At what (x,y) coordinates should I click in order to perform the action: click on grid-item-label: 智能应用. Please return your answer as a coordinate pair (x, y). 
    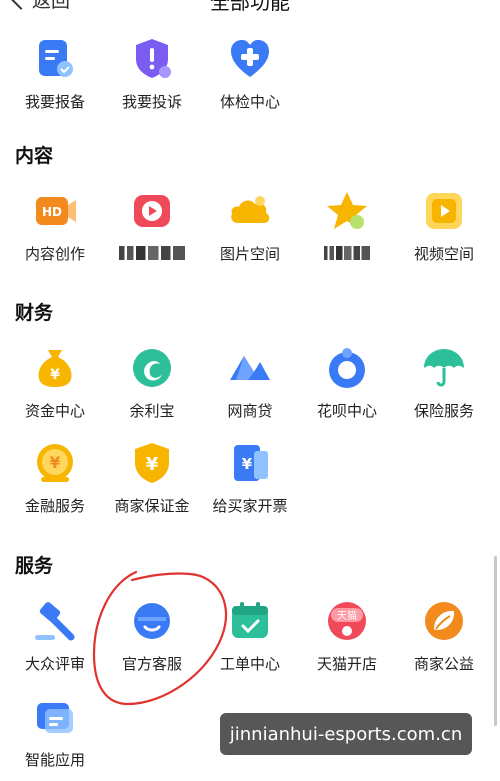
    Looking at the image, I should click on (54, 760).